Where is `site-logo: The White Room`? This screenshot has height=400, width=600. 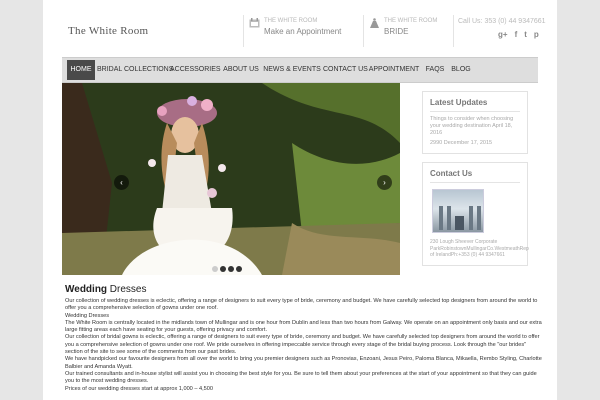
site-logo: The White Room is located at coordinates (108, 31).